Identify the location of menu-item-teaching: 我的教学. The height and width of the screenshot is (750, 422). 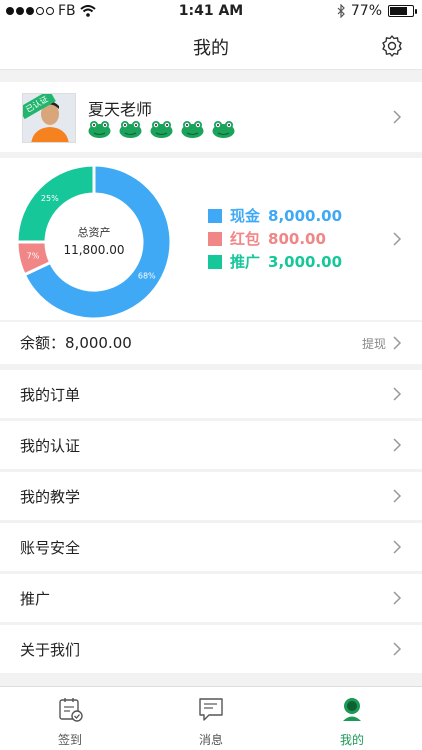
(211, 496).